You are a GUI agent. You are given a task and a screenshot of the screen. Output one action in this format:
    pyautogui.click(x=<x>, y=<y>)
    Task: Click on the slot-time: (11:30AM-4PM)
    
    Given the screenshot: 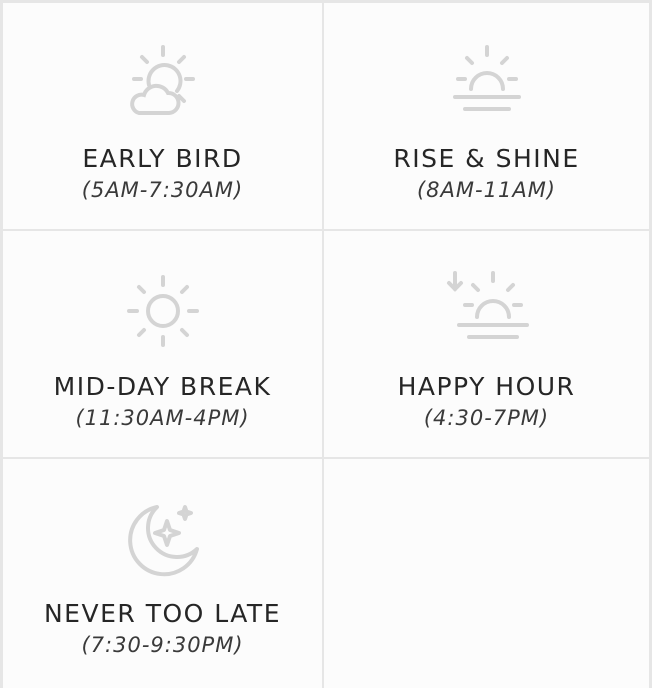 What is the action you would take?
    pyautogui.click(x=162, y=418)
    